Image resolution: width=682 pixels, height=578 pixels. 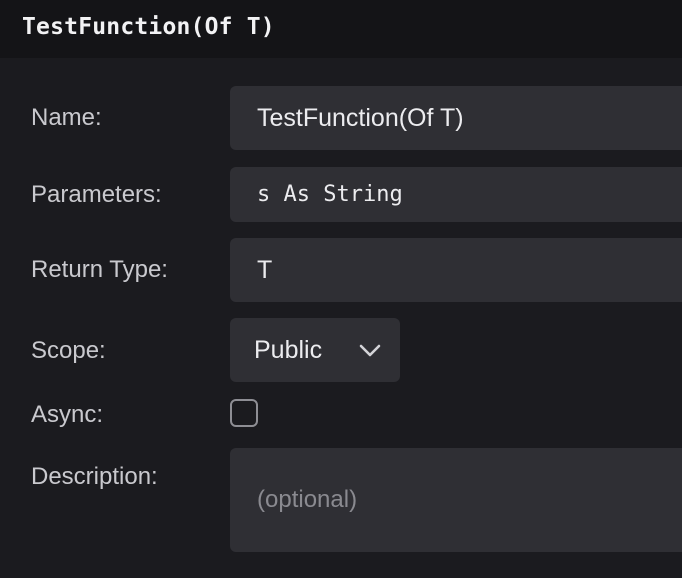 What do you see at coordinates (456, 270) in the screenshot?
I see `return-type-input: T` at bounding box center [456, 270].